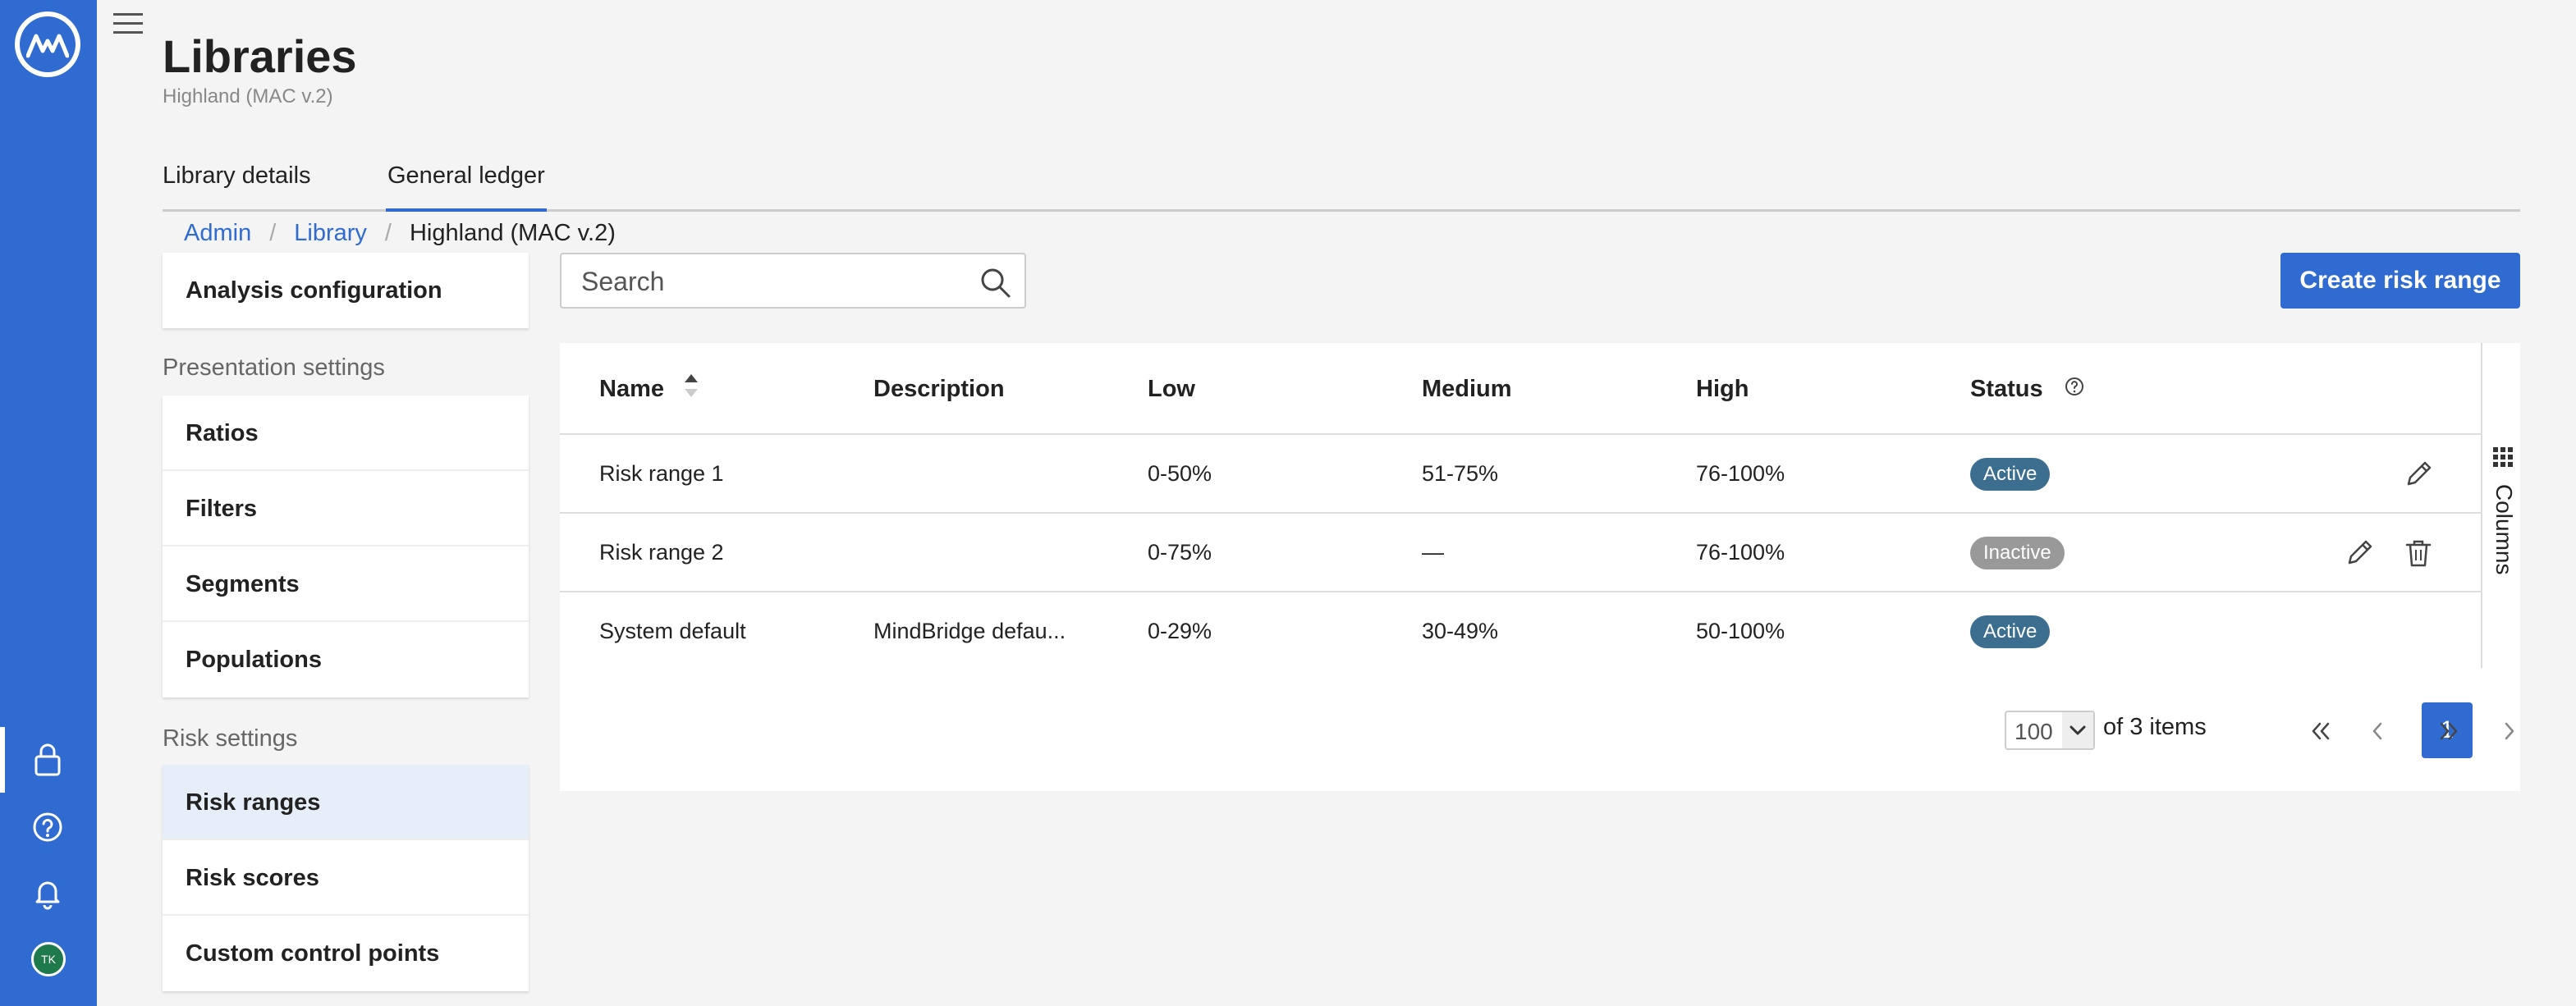 The height and width of the screenshot is (1006, 2576). Describe the element at coordinates (346, 953) in the screenshot. I see `menu-item-custom-control-points: Custom control points` at that location.